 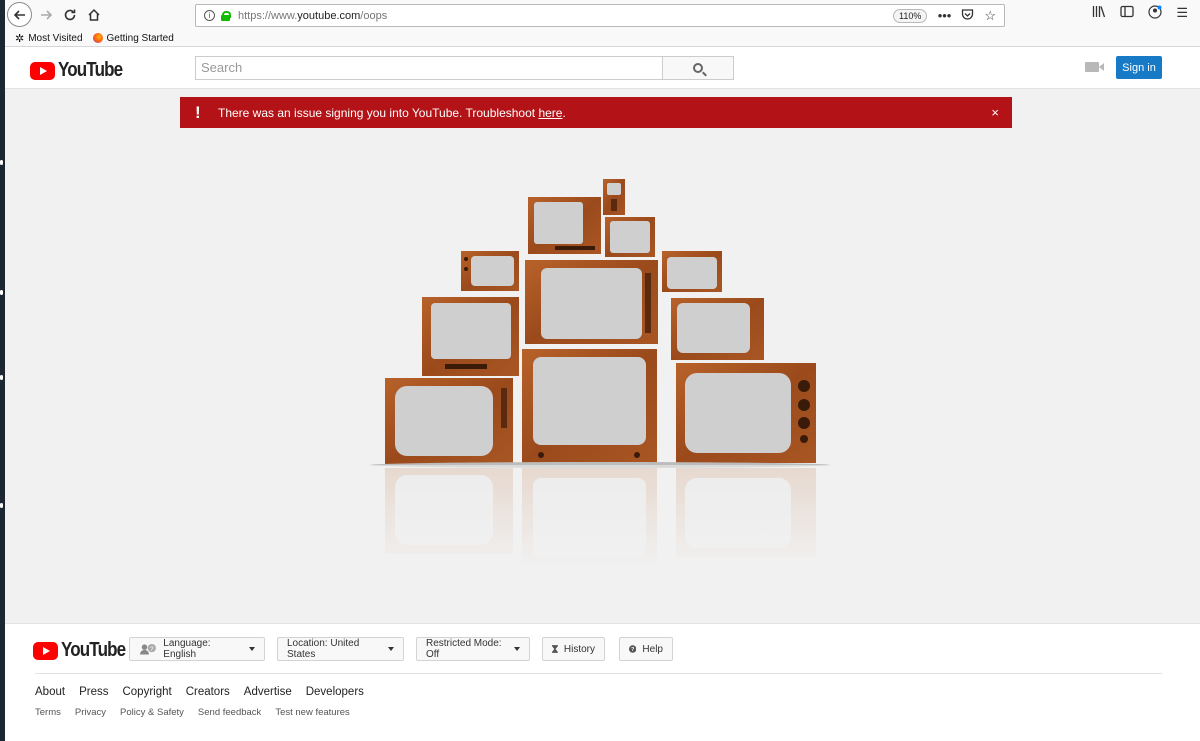 I want to click on url-domain: youtube.com, so click(x=329, y=15).